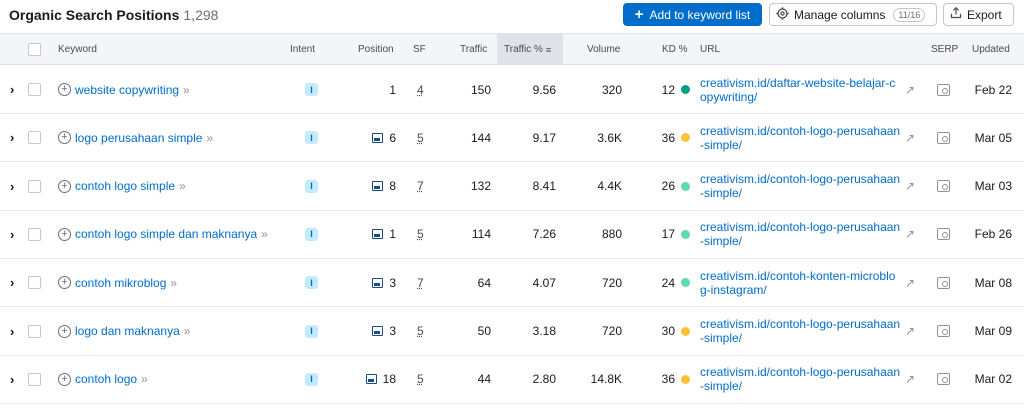  What do you see at coordinates (311, 89) in the screenshot?
I see `intent-cell: I` at bounding box center [311, 89].